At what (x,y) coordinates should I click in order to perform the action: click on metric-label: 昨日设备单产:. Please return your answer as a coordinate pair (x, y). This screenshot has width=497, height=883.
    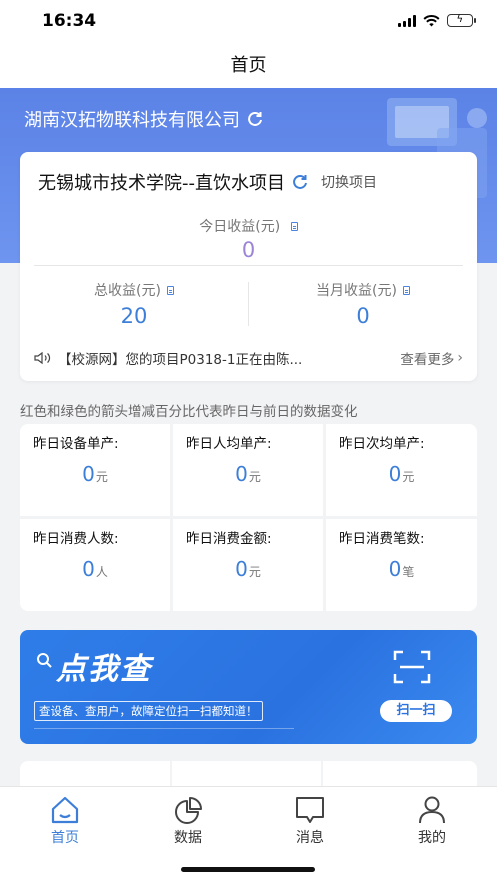
    Looking at the image, I should click on (76, 444).